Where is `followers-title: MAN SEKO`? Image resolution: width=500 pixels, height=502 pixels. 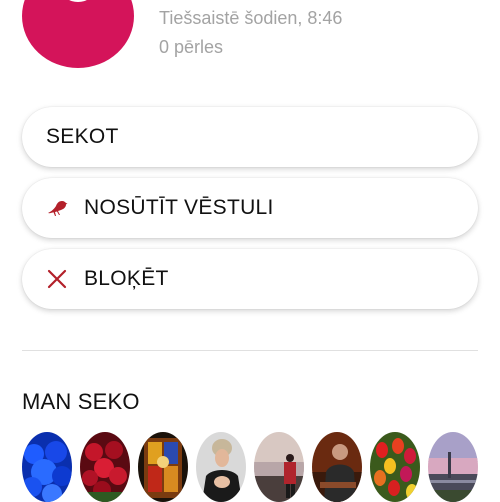 followers-title: MAN SEKO is located at coordinates (81, 401).